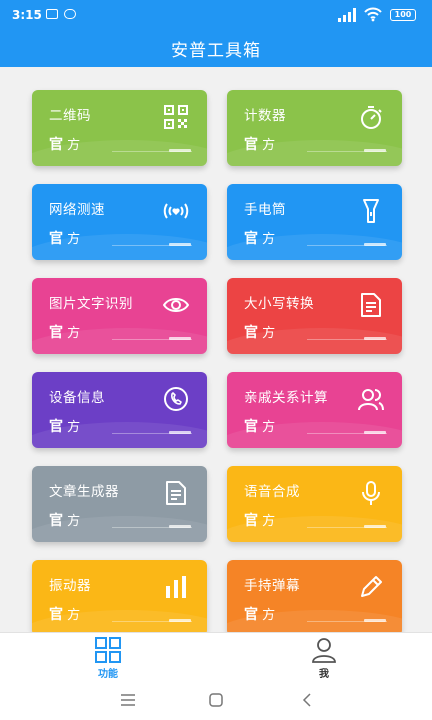  I want to click on tool-card: 振动器官 方, so click(119, 598).